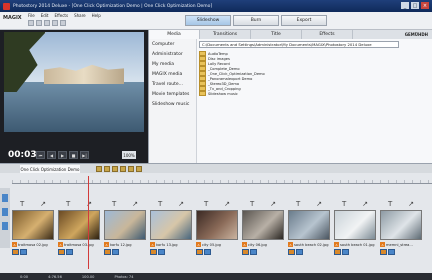 The image size is (432, 280). I want to click on delete-icon, so click(123, 169).